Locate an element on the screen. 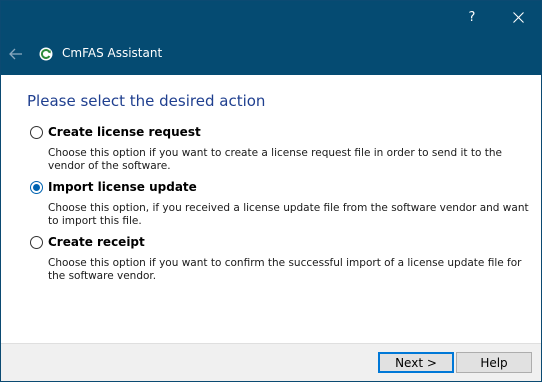 The height and width of the screenshot is (382, 542). option-label: Import license update is located at coordinates (122, 187).